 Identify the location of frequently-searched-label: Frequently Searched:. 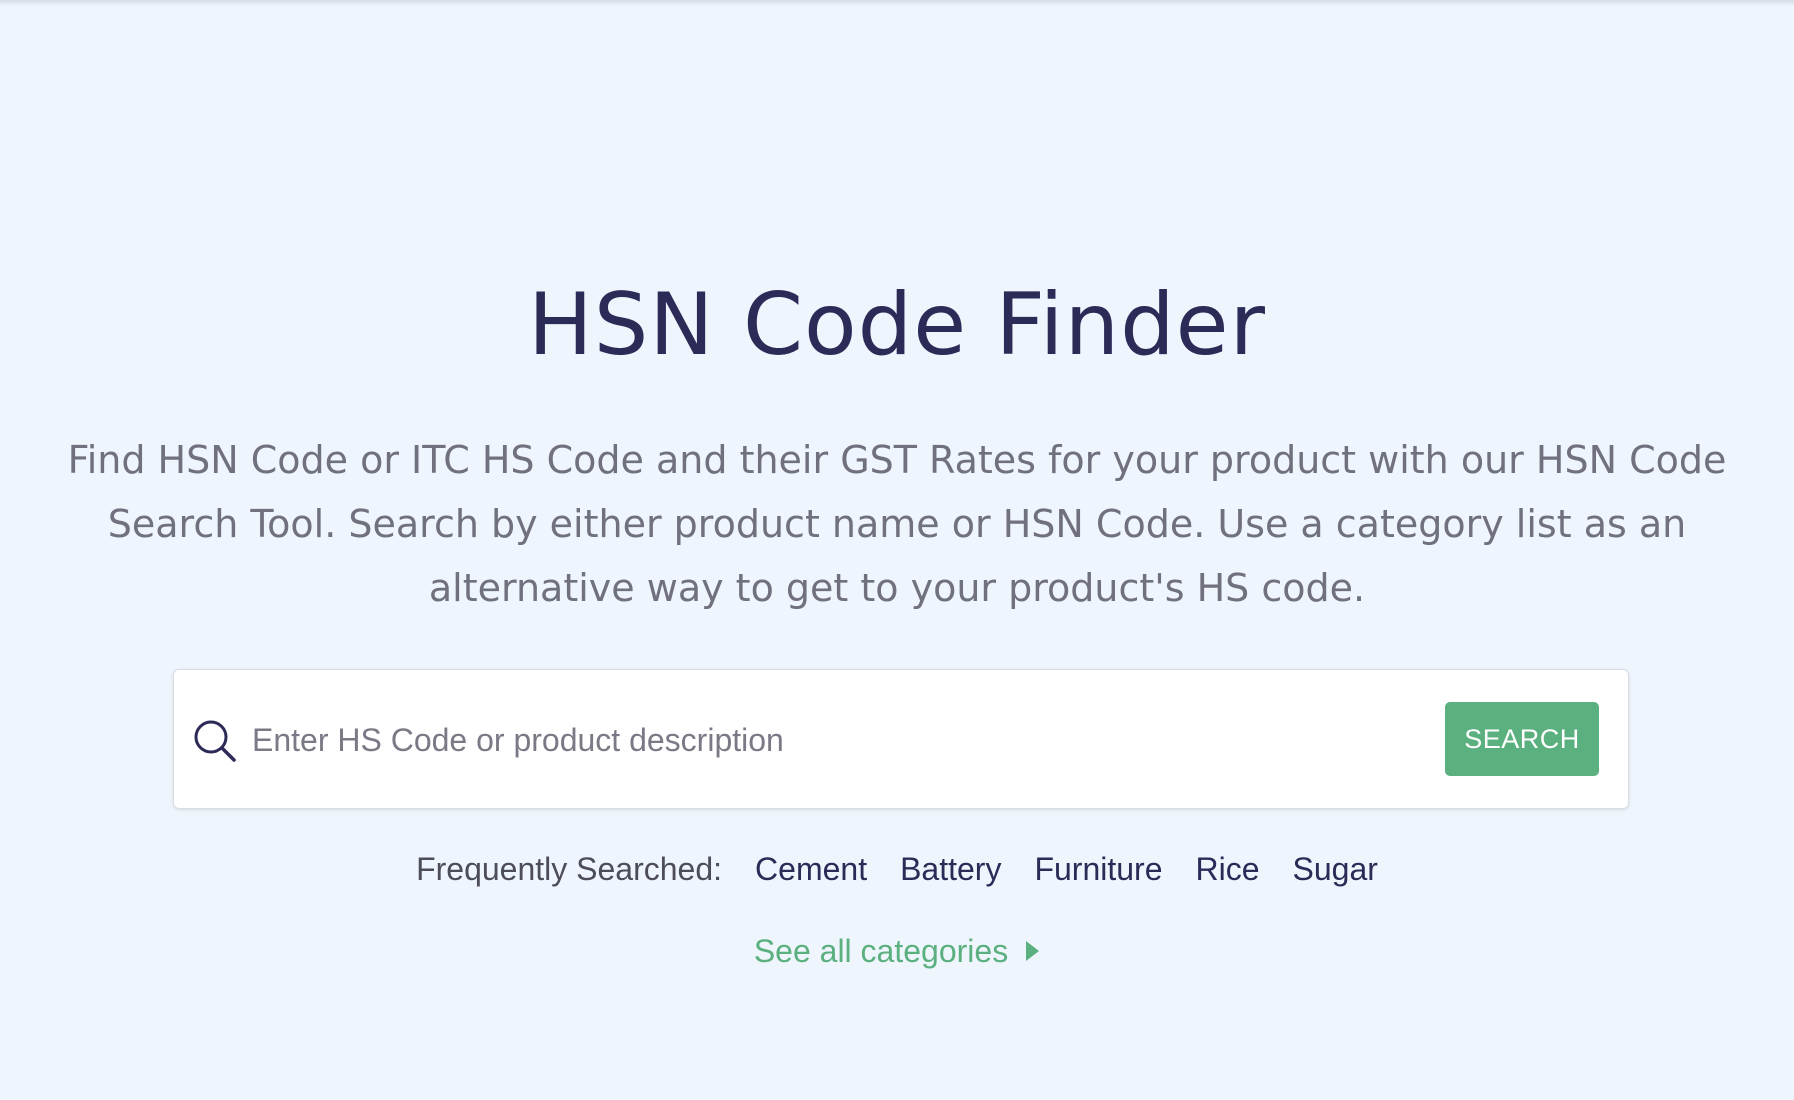
(569, 869).